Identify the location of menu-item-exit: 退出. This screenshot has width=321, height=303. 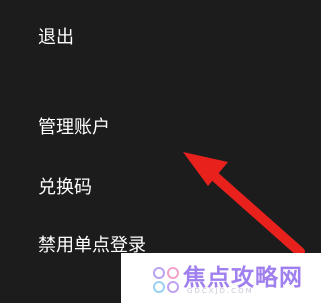
(56, 38).